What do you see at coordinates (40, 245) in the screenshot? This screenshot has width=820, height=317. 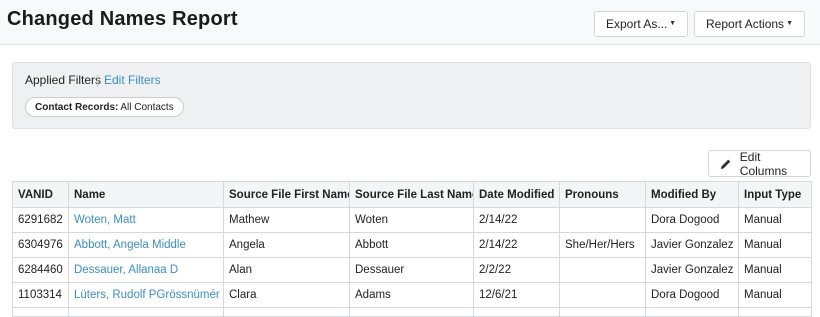 I see `cell-vanid: 6304976` at bounding box center [40, 245].